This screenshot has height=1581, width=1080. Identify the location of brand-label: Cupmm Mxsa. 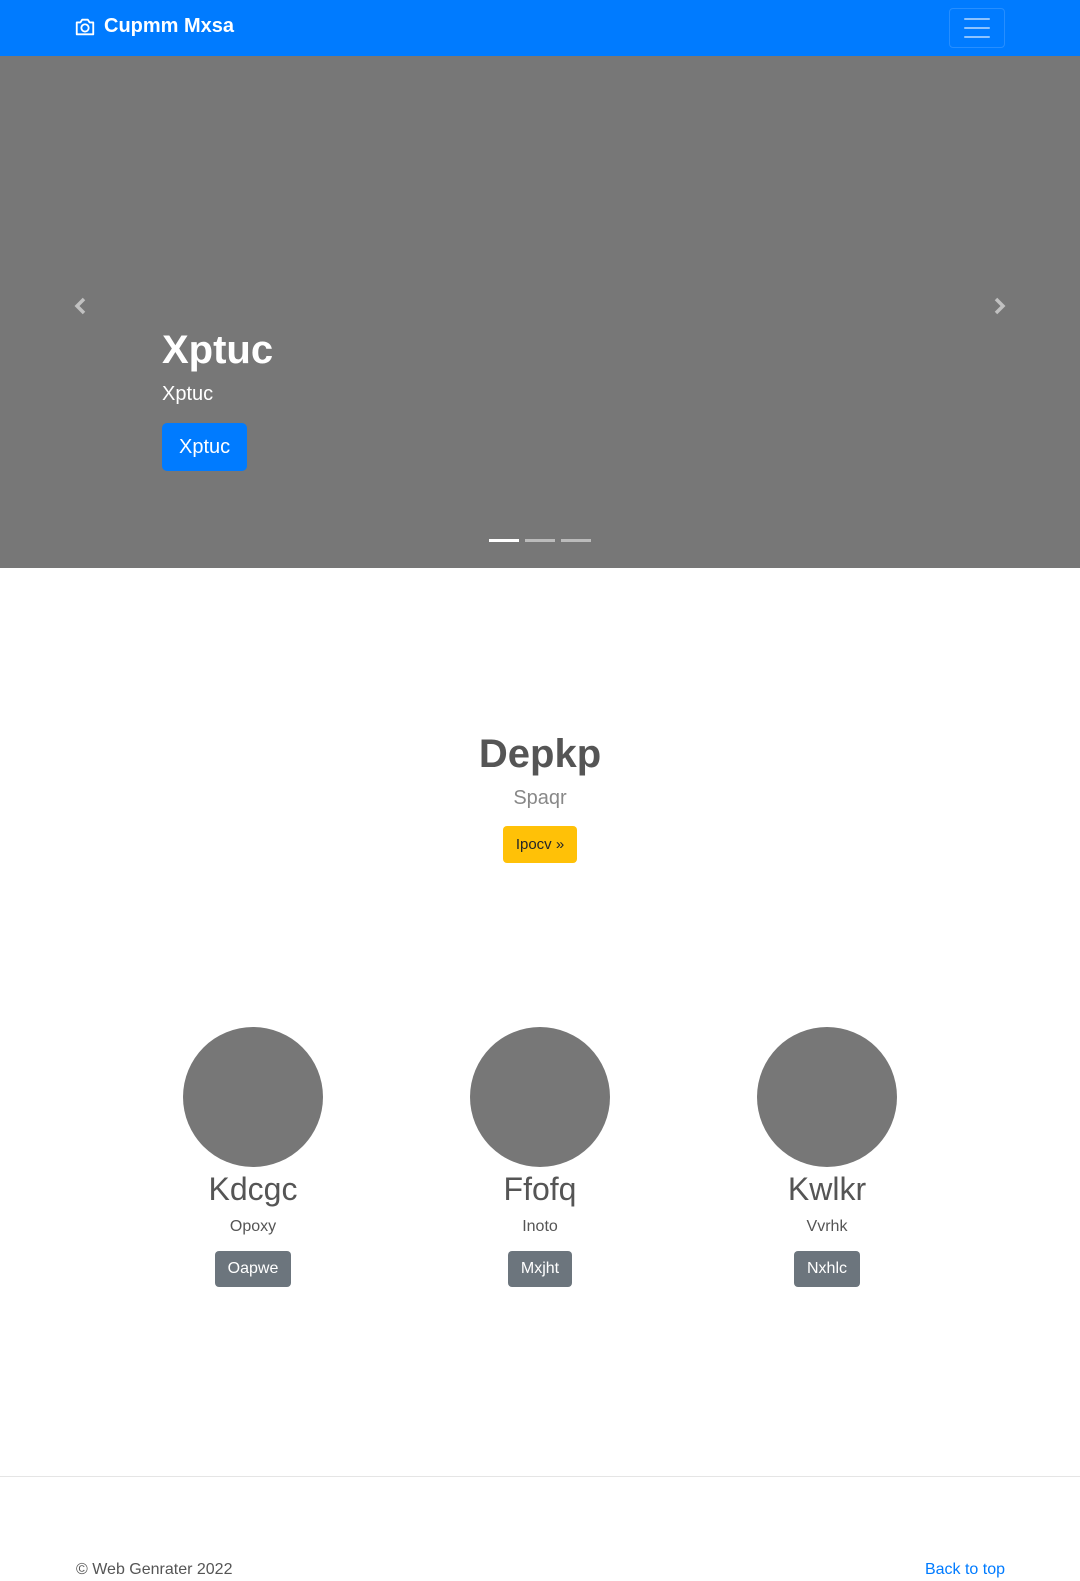
(169, 26).